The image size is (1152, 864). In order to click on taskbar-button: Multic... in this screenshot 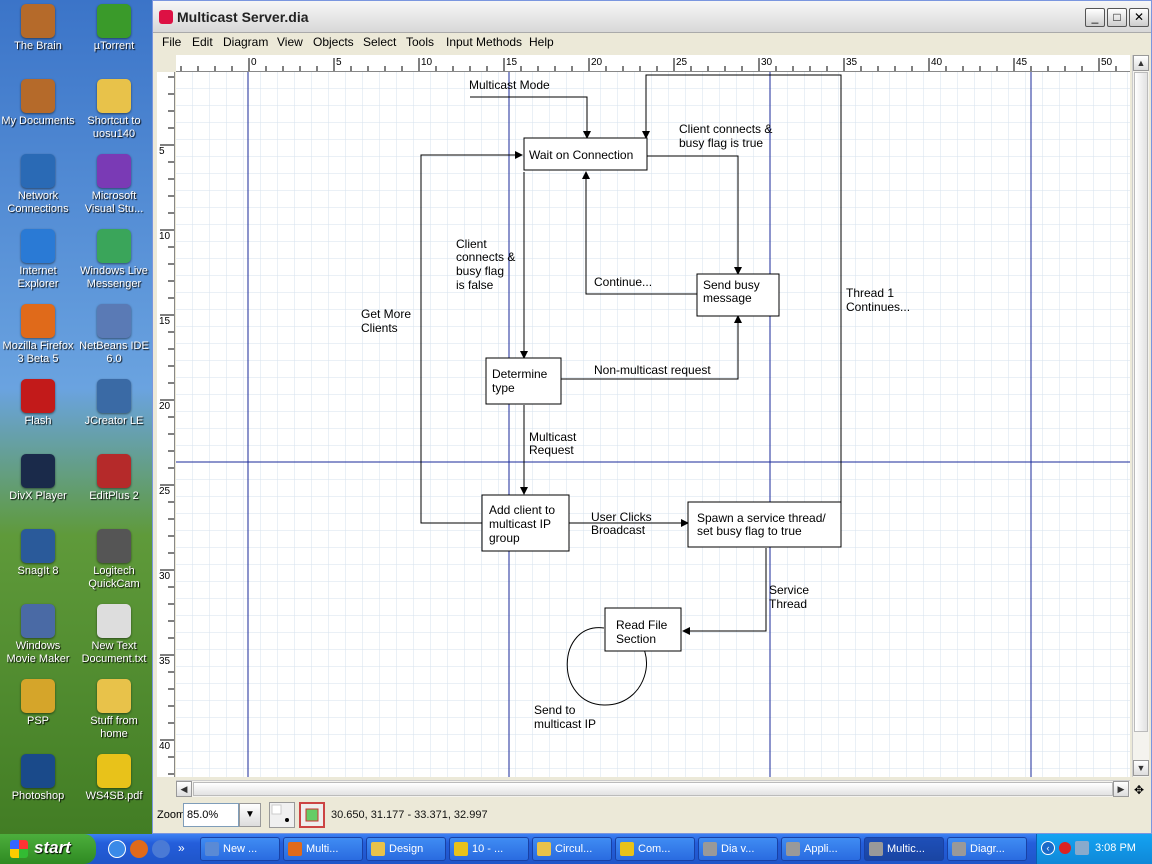, I will do `click(904, 849)`.